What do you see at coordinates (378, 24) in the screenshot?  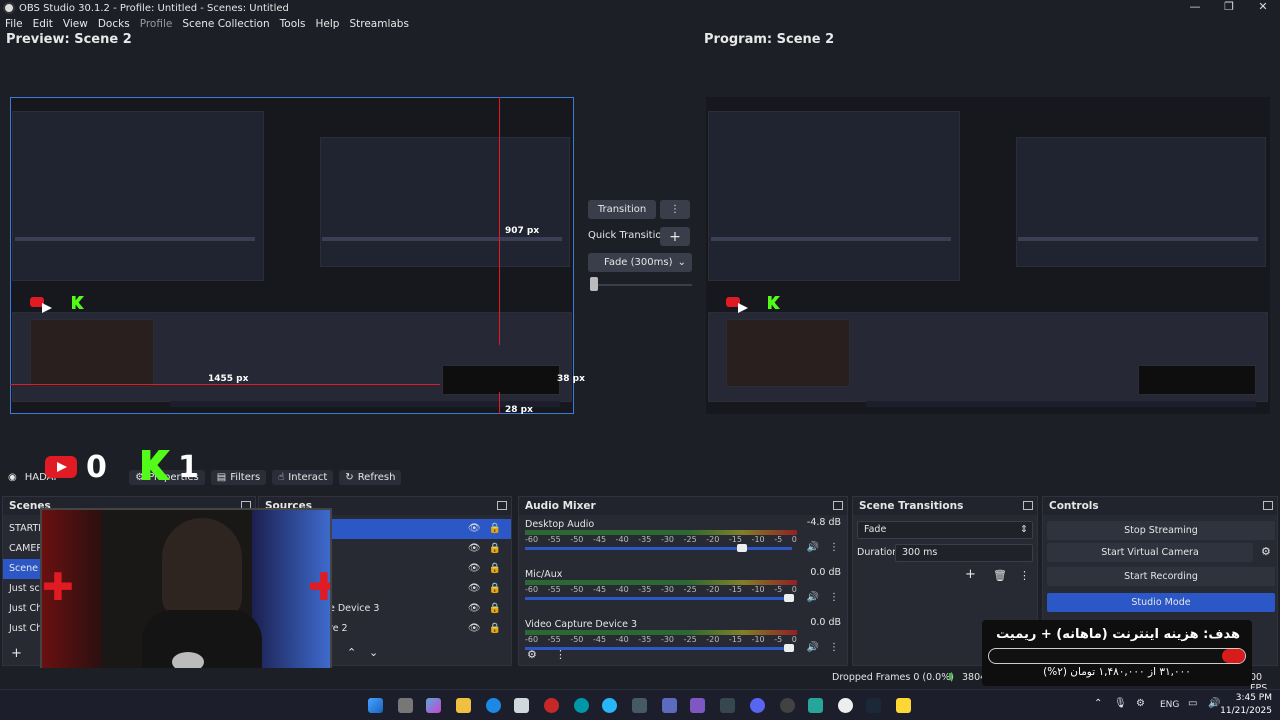 I see `menu-streamlabs: Streamlabs` at bounding box center [378, 24].